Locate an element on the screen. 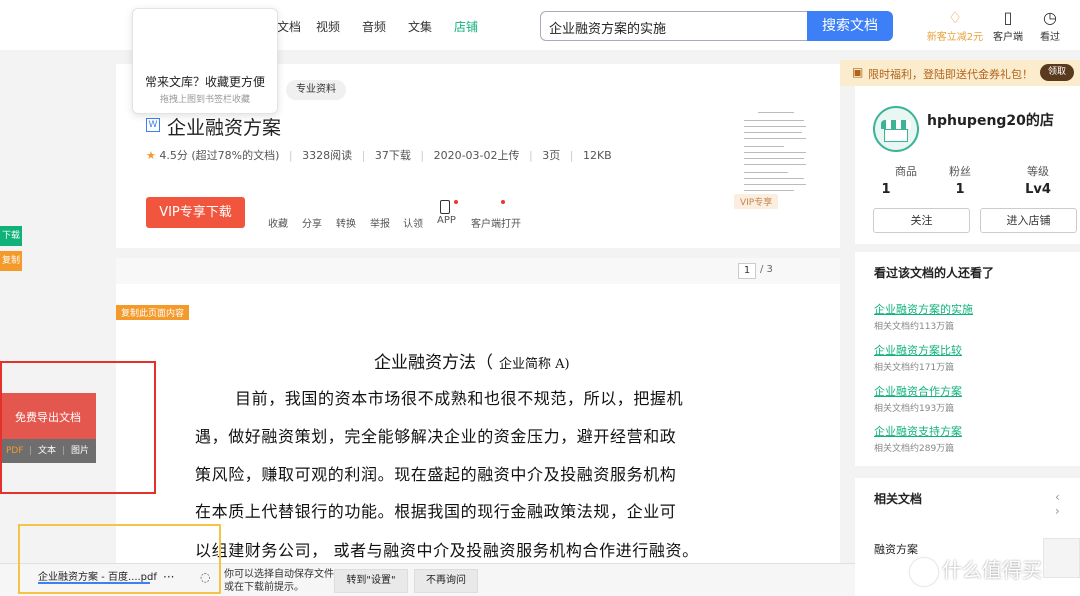 This screenshot has height=596, width=1080. word-file-icon: W is located at coordinates (153, 125).